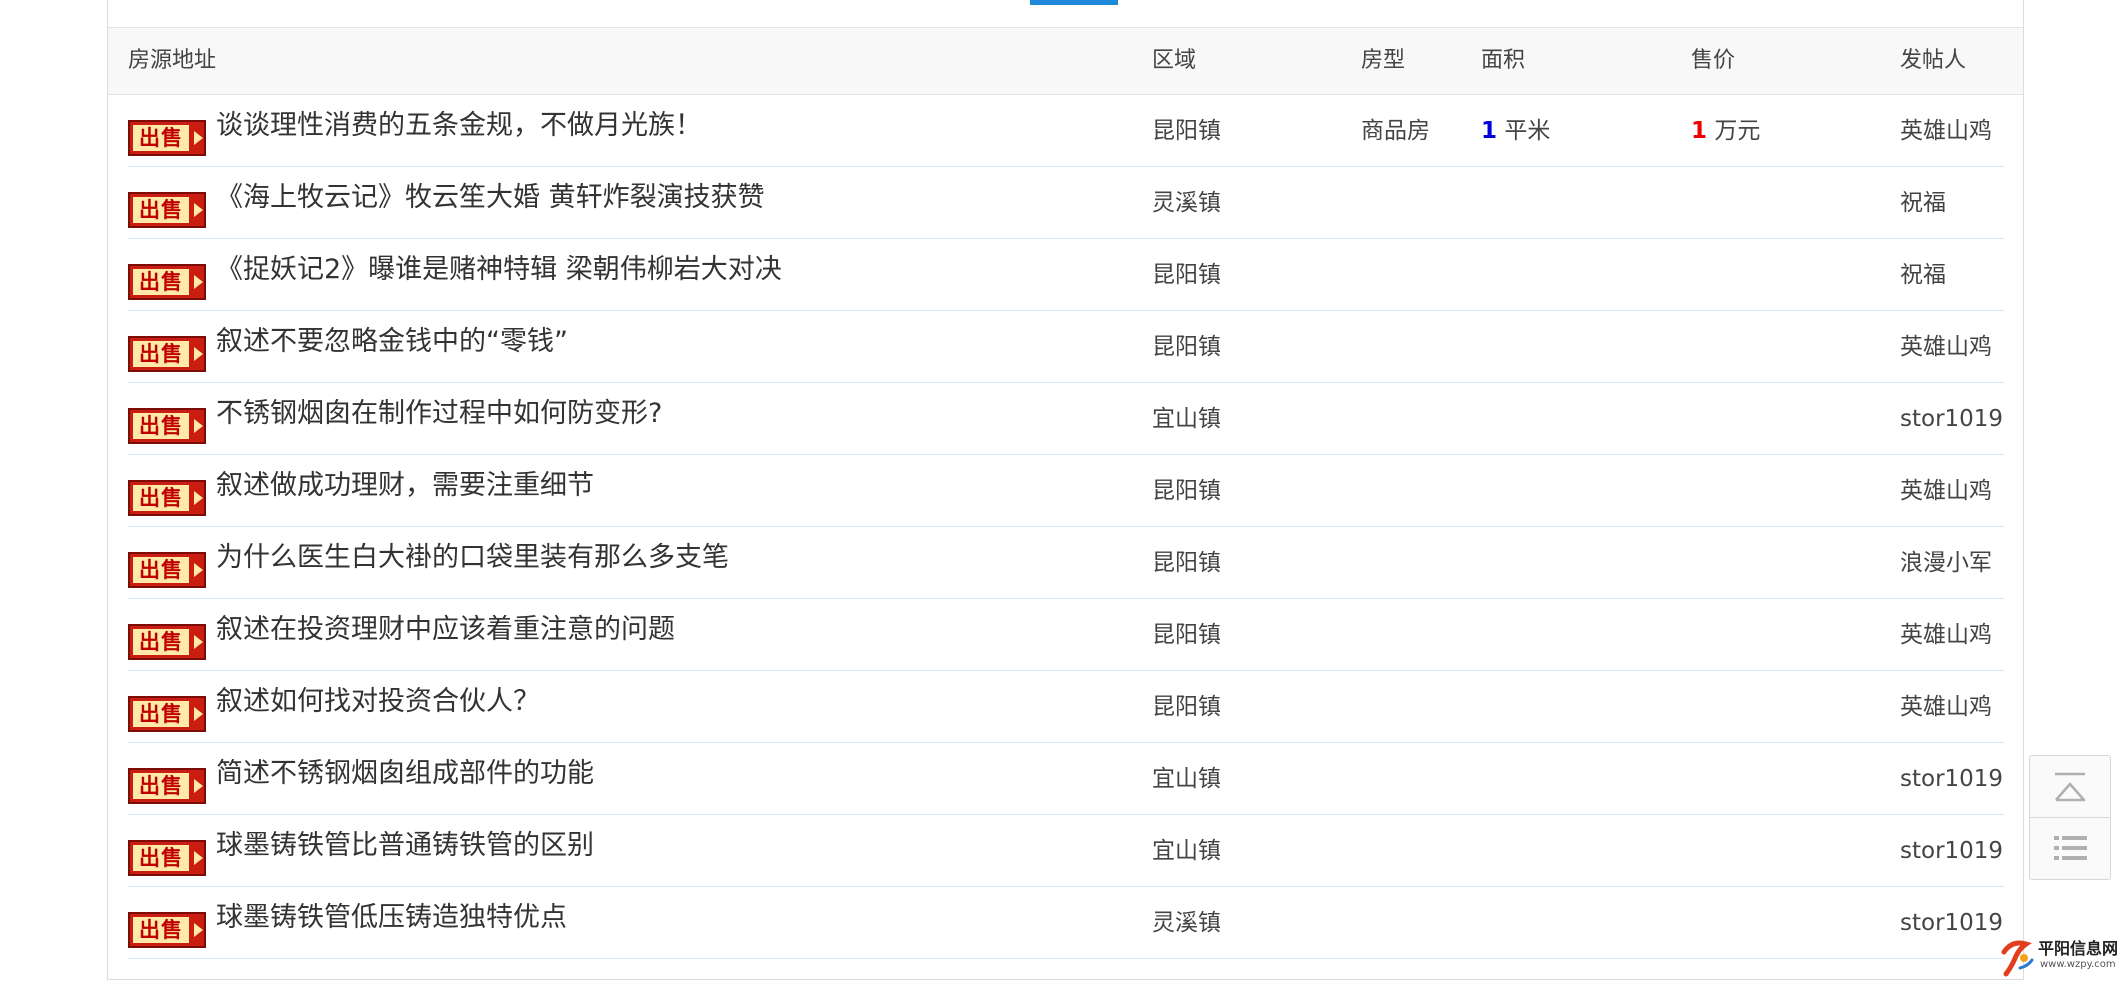 The width and height of the screenshot is (2126, 983). Describe the element at coordinates (1065, 61) in the screenshot. I see `table-header: 房源地址 区域 房型 面积 售价 发帖人` at that location.